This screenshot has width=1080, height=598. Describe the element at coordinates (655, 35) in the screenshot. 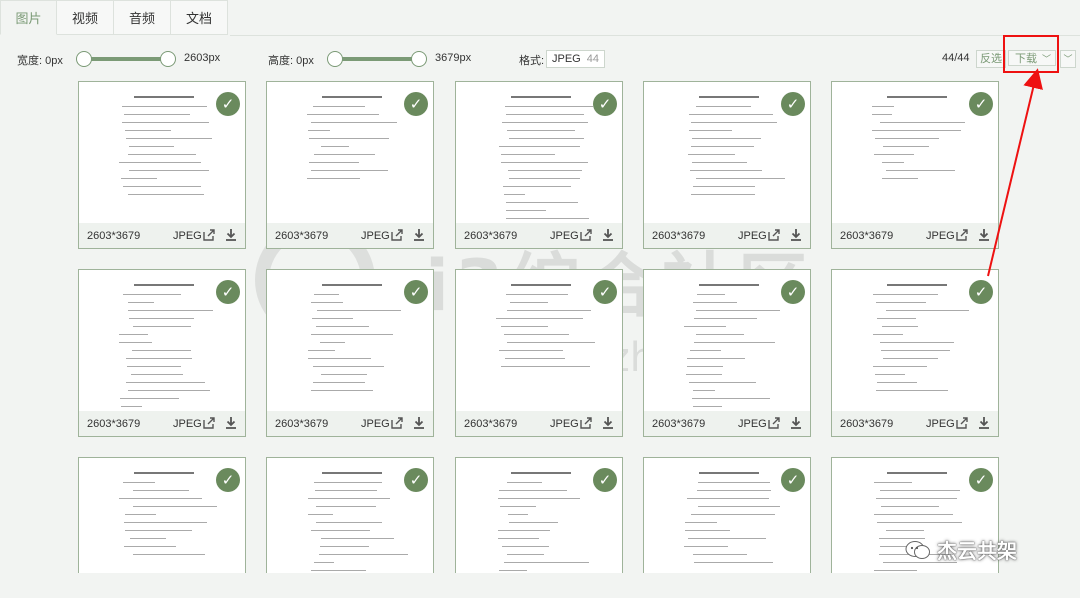

I see `tabs-divider` at that location.